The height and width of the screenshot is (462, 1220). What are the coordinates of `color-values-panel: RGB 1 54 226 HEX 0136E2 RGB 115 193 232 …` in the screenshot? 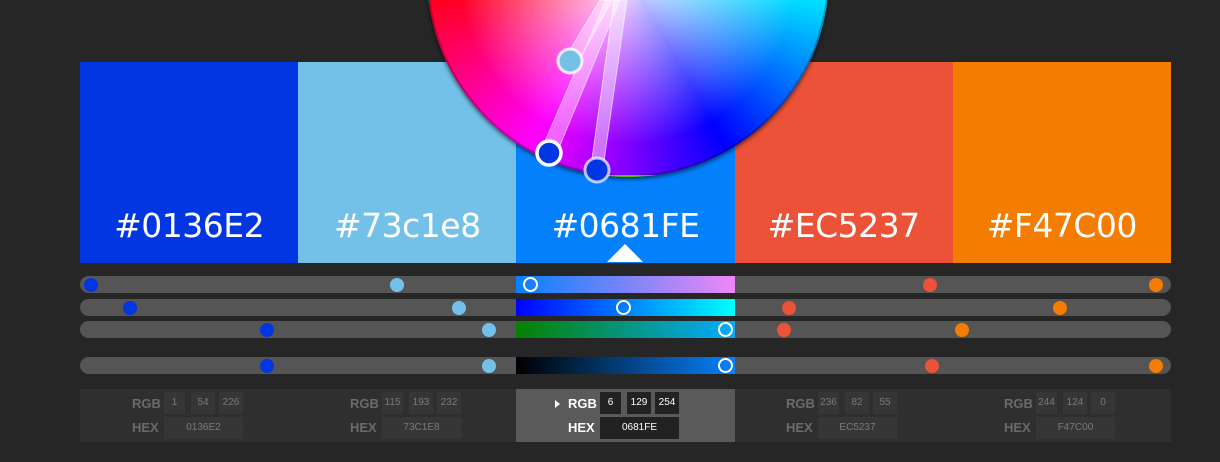 It's located at (625, 415).